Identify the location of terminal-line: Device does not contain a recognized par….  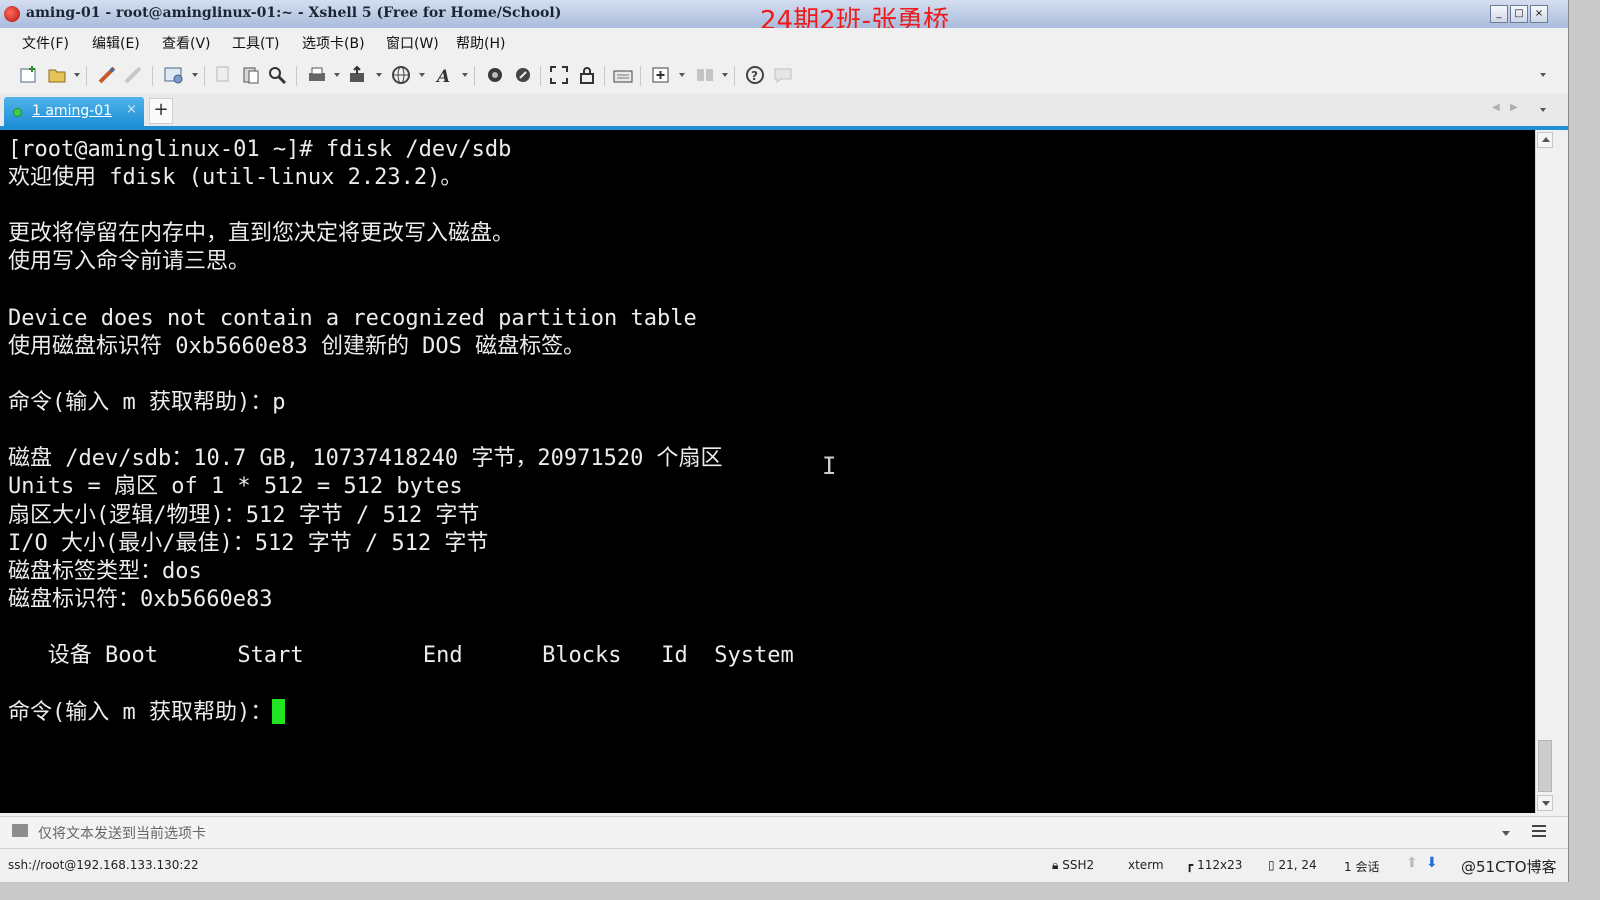
(352, 318).